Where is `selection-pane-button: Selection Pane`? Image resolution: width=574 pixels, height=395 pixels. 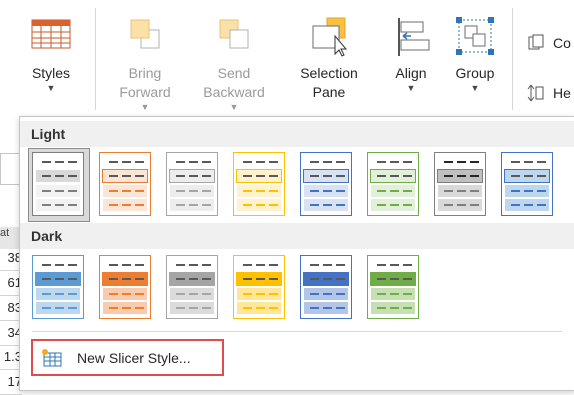 selection-pane-button: Selection Pane is located at coordinates (329, 56).